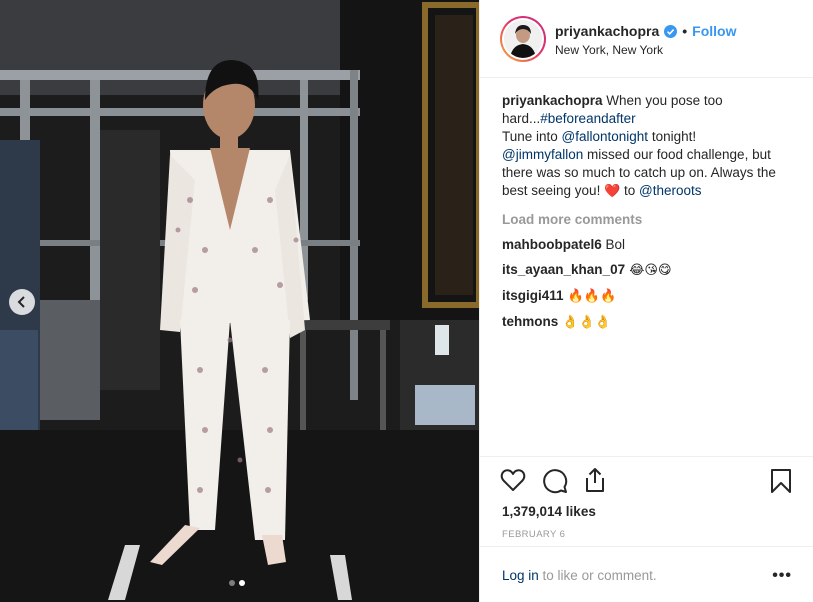 The image size is (813, 602). I want to click on comment-username: itsgigi411, so click(533, 295).